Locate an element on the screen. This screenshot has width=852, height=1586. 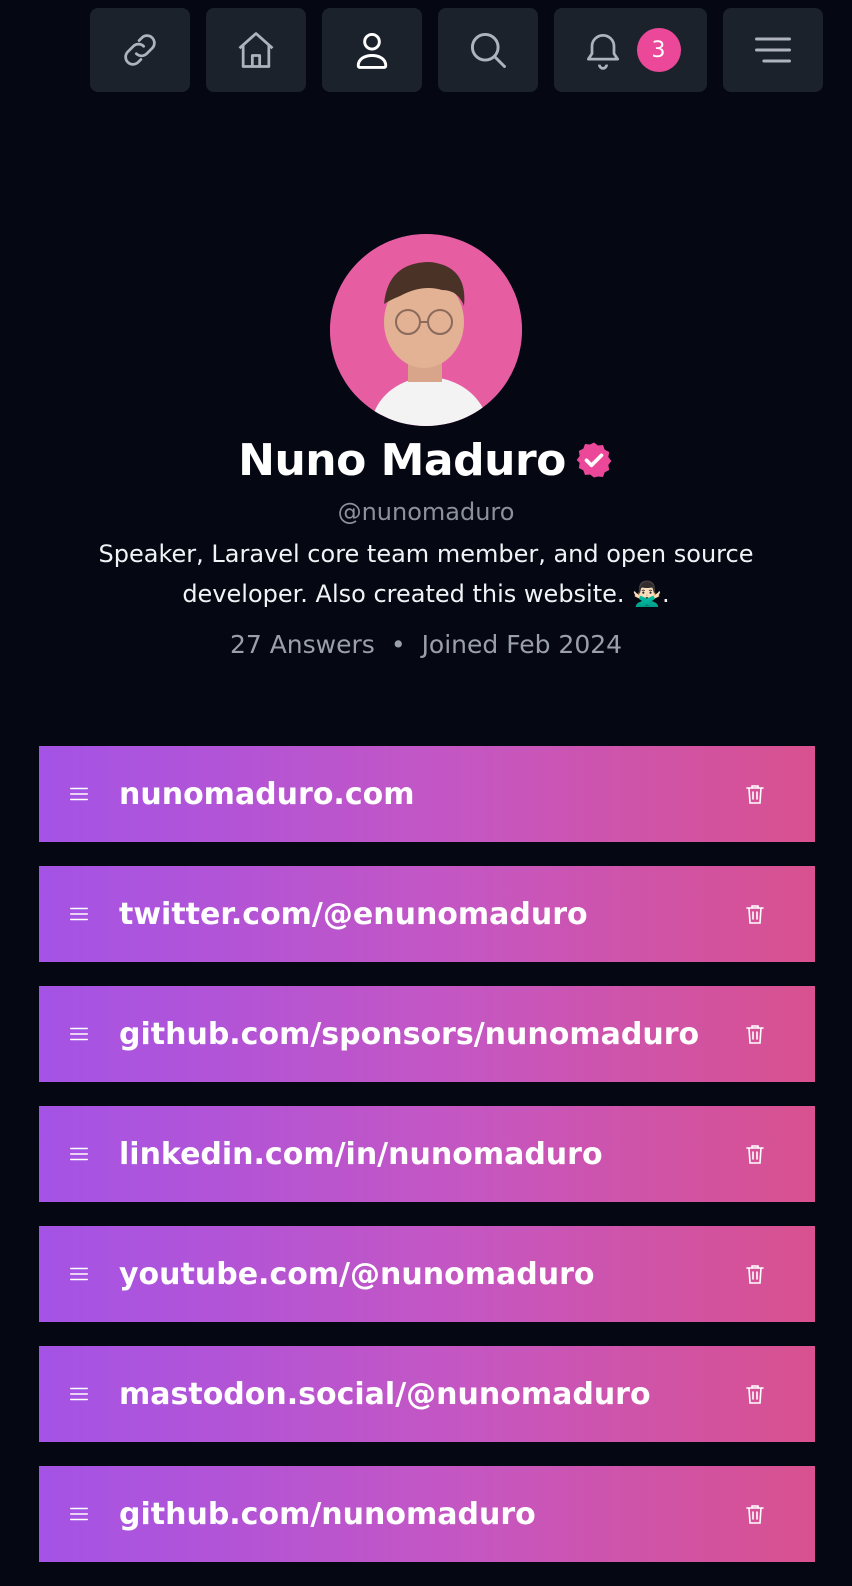
link-item: youtube.com/@nunomaduro is located at coordinates (427, 1274).